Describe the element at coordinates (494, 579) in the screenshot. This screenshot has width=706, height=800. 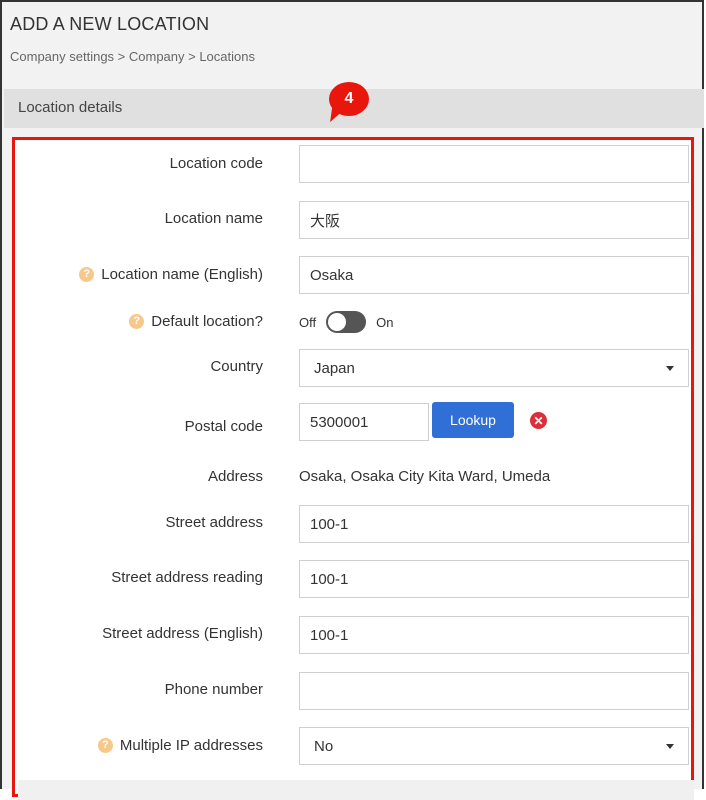
I see `street-address-reading-input: 100-1` at that location.